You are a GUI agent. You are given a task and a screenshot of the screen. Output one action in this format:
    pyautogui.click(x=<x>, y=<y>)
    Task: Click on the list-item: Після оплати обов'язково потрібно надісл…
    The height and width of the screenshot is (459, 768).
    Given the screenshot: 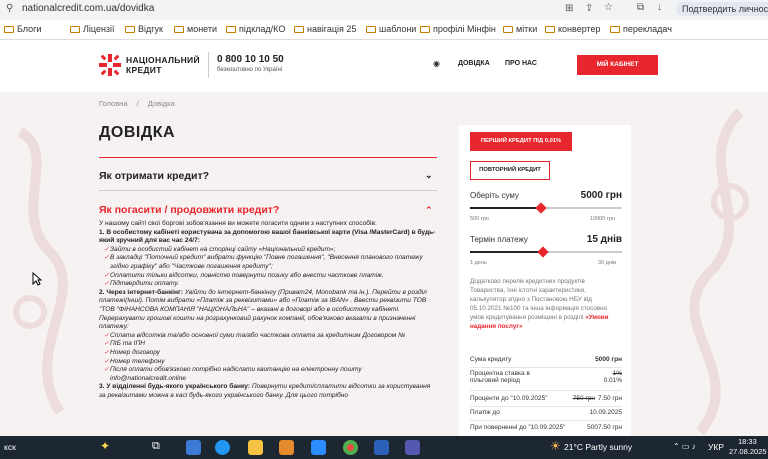 What is the action you would take?
    pyautogui.click(x=268, y=374)
    